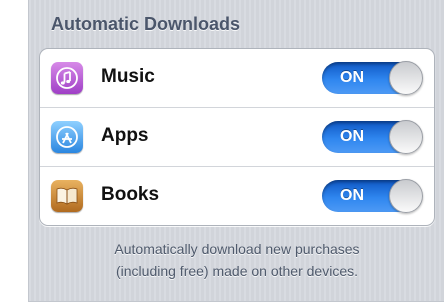  What do you see at coordinates (352, 136) in the screenshot?
I see `apps-toggle-text: ON` at bounding box center [352, 136].